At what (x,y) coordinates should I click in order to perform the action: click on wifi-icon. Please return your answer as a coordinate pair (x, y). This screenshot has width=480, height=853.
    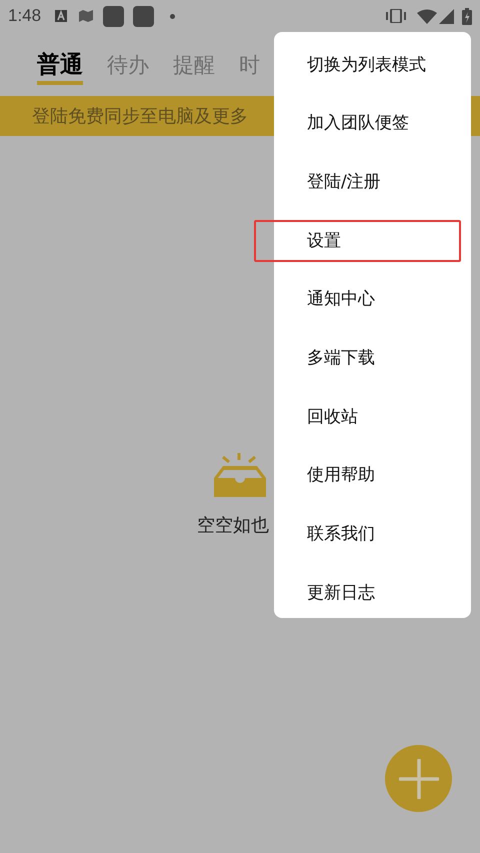
    Looking at the image, I should click on (427, 16).